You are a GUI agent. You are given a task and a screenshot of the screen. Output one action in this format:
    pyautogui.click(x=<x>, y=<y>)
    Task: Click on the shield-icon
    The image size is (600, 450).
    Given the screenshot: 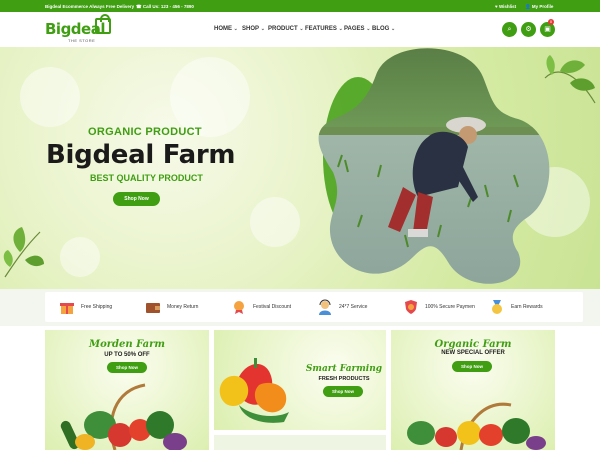 What is the action you would take?
    pyautogui.click(x=411, y=307)
    